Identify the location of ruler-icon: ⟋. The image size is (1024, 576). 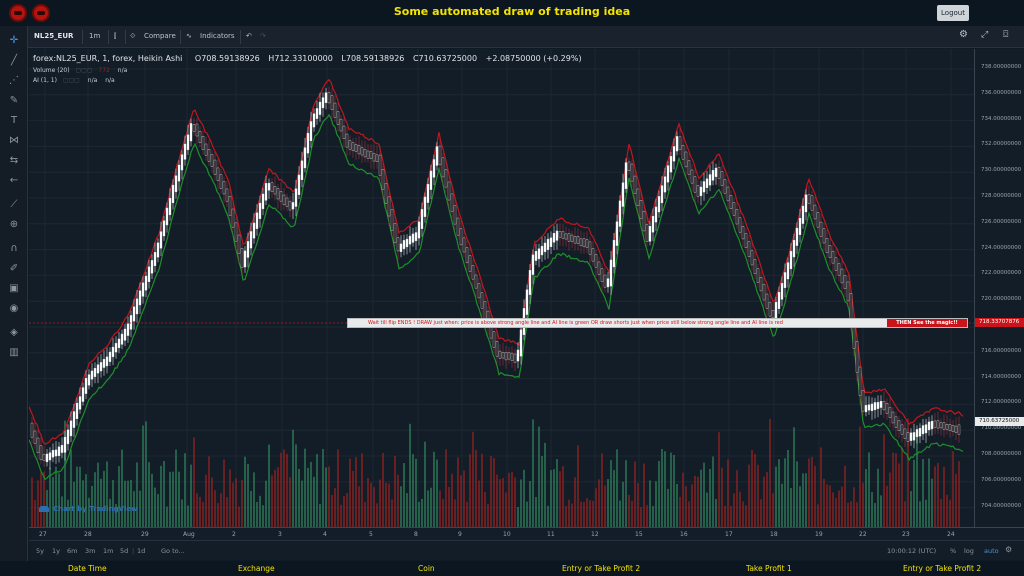
(14, 205).